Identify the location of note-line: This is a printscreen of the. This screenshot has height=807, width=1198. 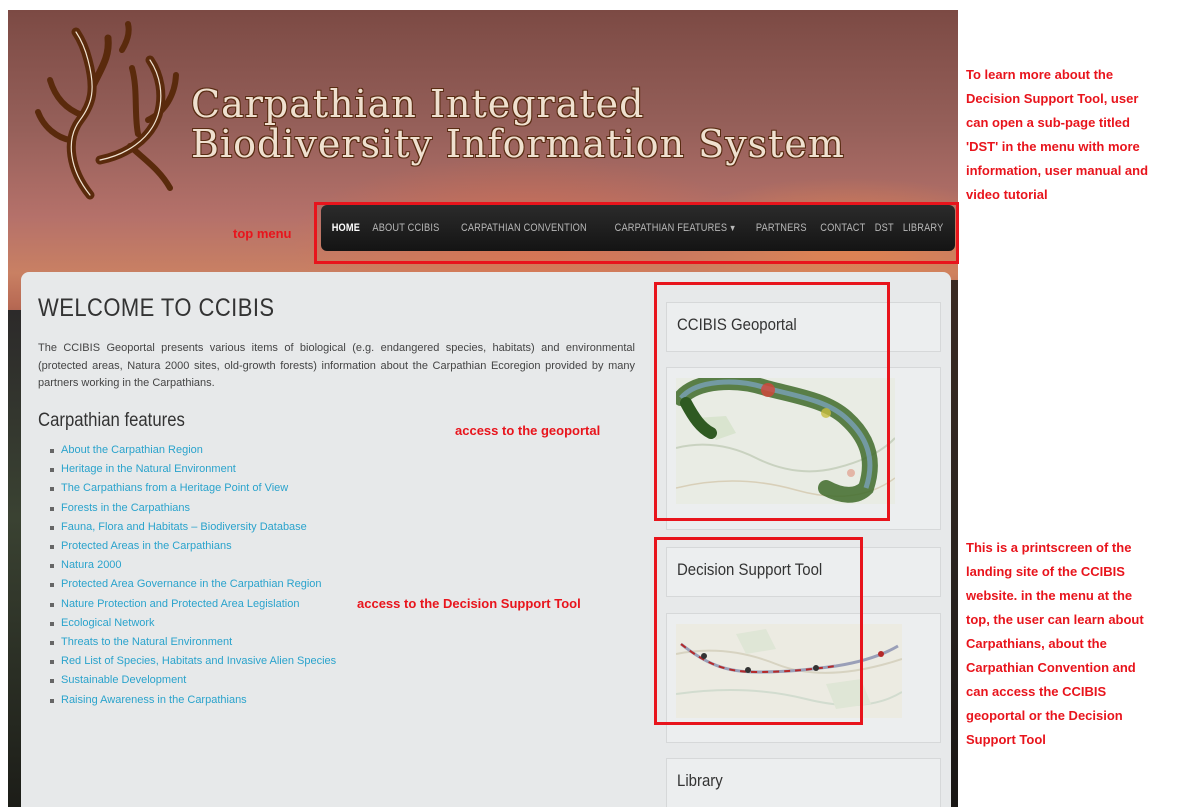
(1049, 547).